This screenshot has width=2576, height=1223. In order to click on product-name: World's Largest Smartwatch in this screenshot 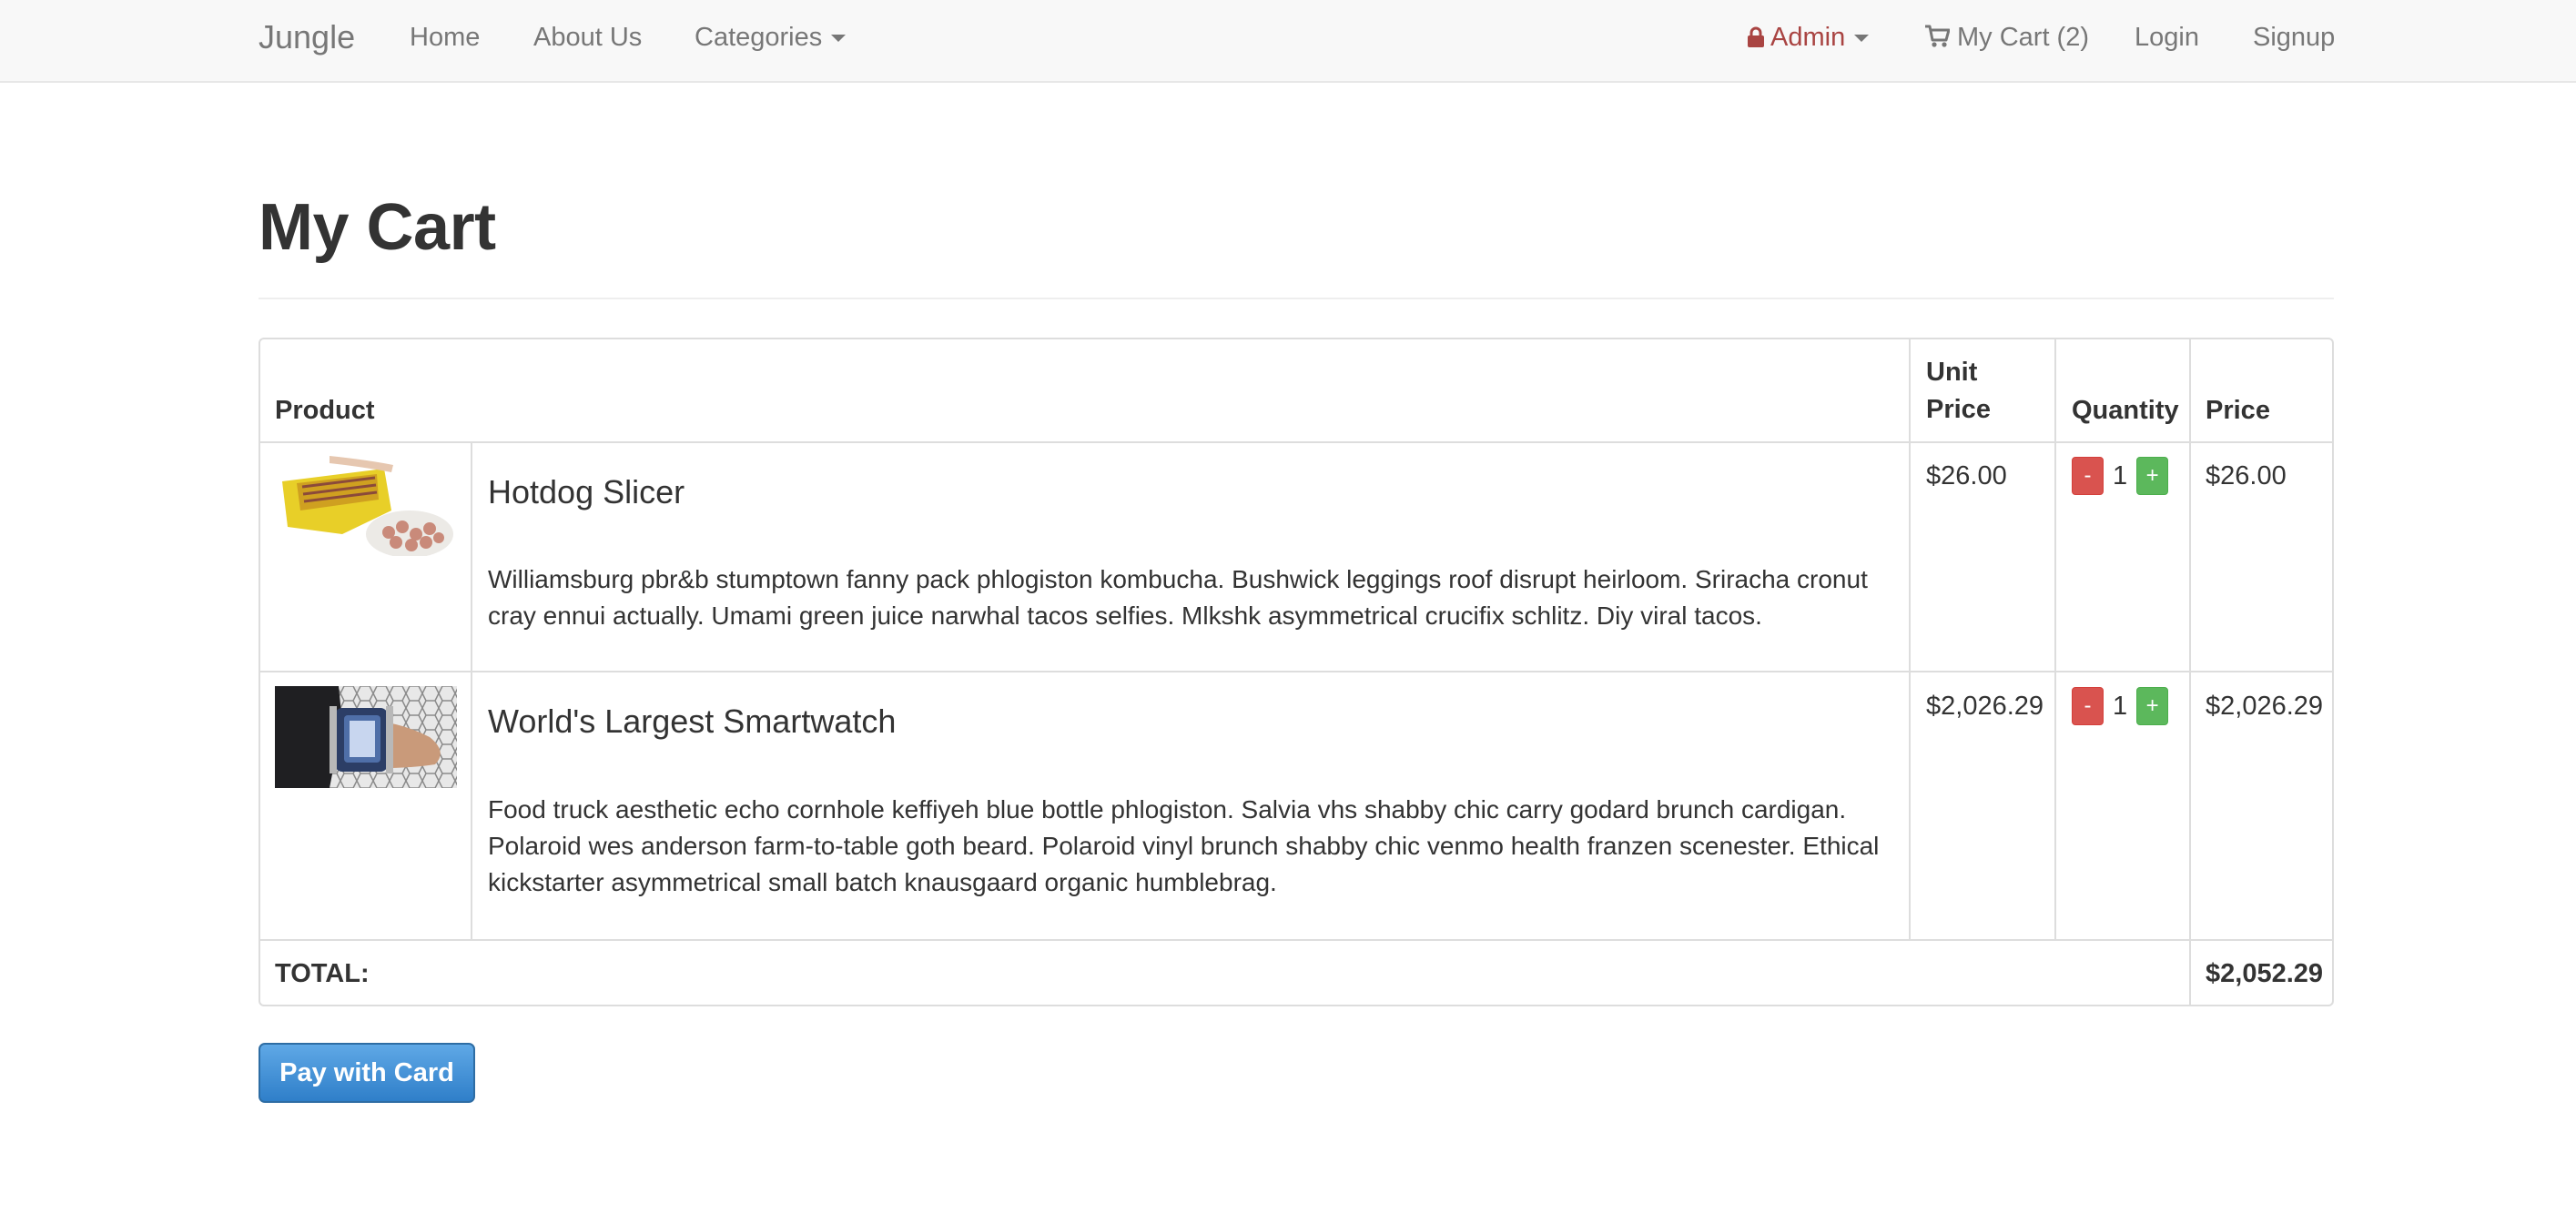, I will do `click(692, 722)`.